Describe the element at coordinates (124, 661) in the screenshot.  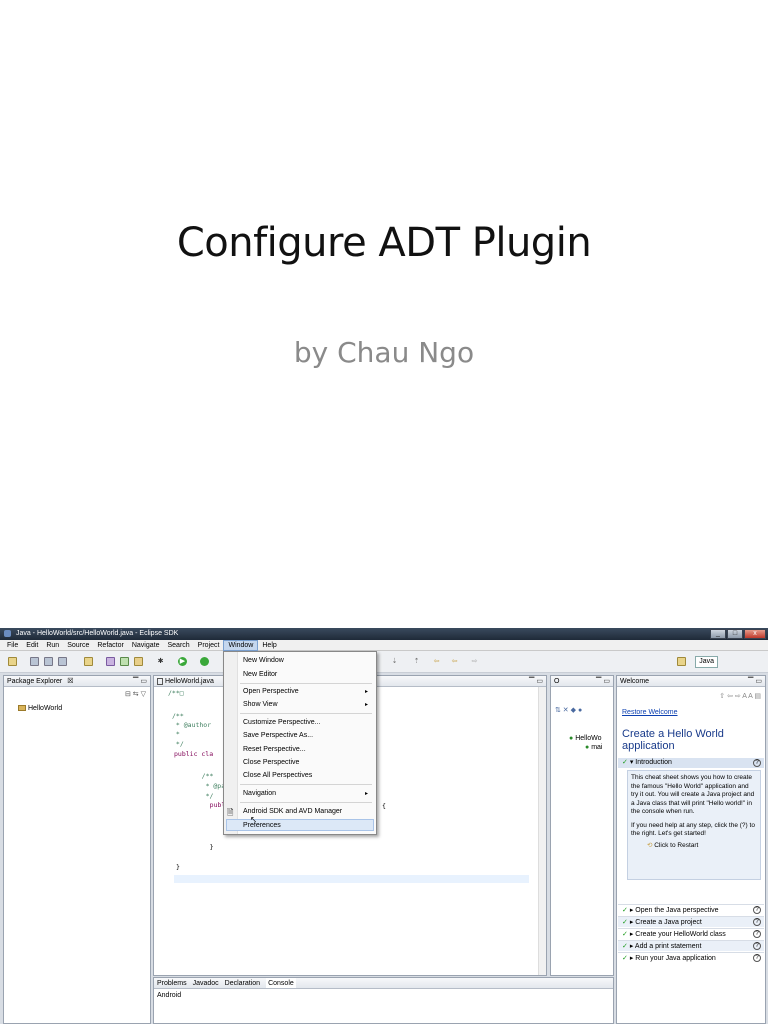
I see `new-class-icon` at that location.